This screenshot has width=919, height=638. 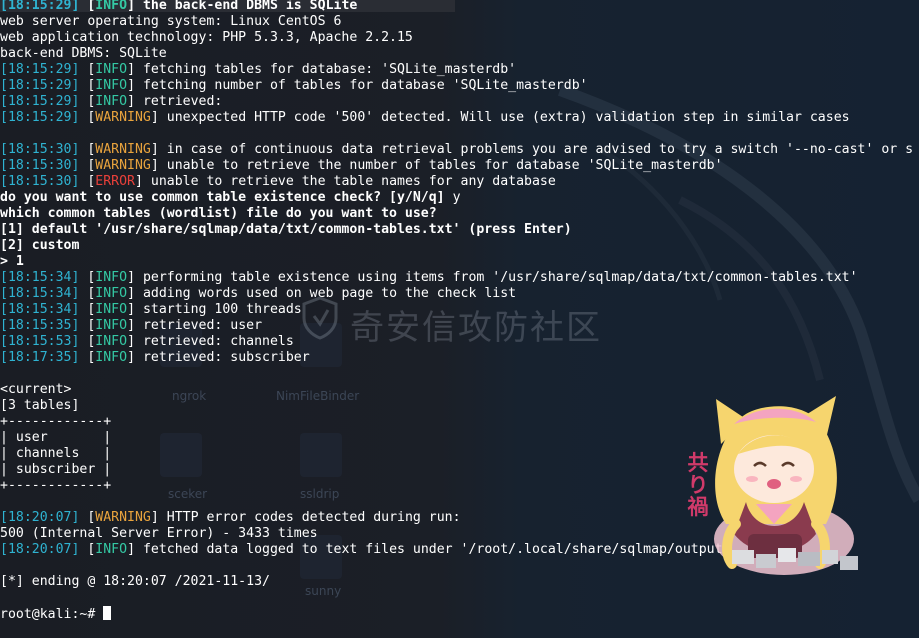 I want to click on output-text: [2] custom, so click(x=40, y=245).